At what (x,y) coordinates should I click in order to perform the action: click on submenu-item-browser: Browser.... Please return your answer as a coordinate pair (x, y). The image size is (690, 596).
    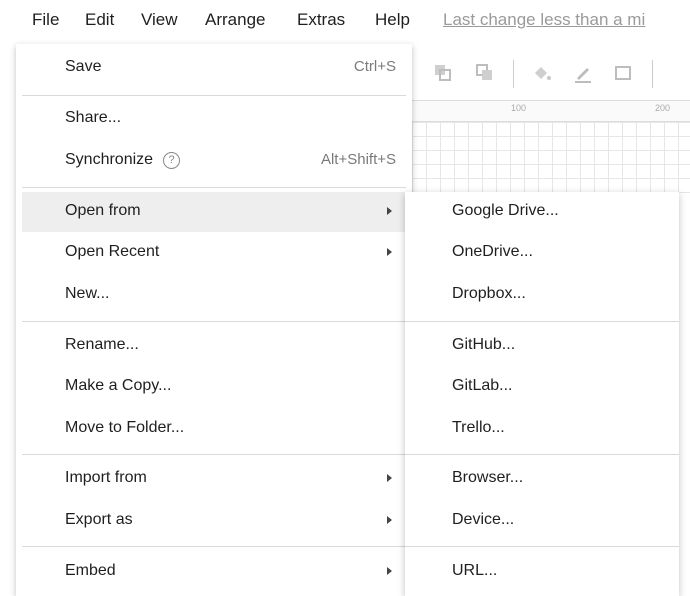
    Looking at the image, I should click on (542, 479).